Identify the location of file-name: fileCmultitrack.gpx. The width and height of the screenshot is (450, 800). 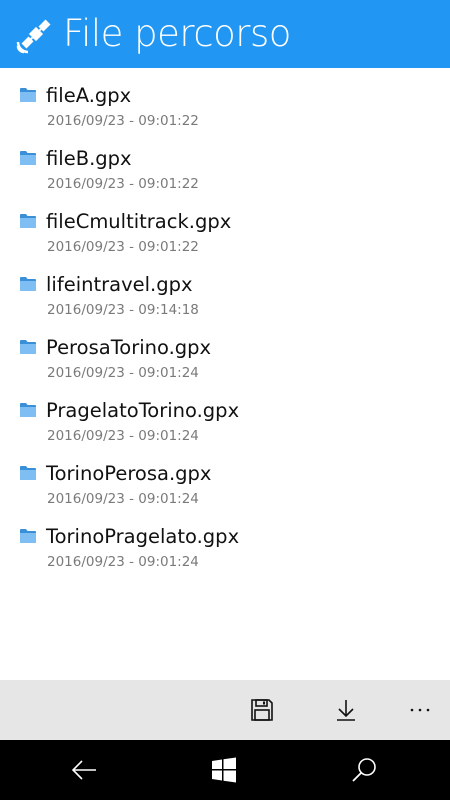
(139, 221).